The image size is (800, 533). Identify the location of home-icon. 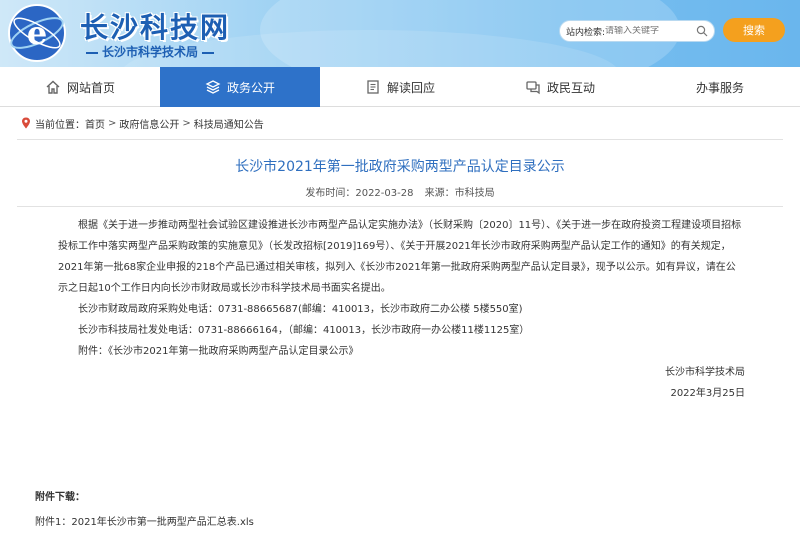
(53, 87).